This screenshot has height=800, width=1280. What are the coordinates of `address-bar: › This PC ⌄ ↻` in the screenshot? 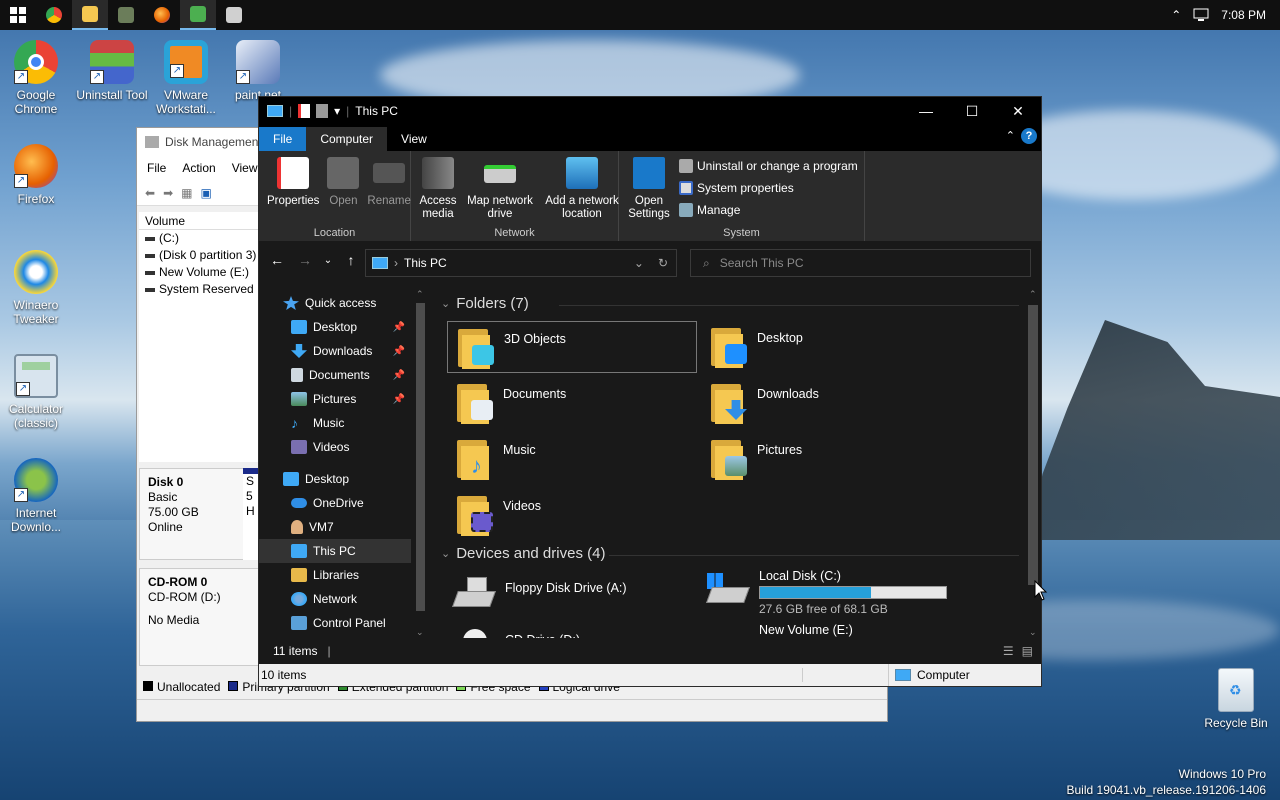 It's located at (521, 263).